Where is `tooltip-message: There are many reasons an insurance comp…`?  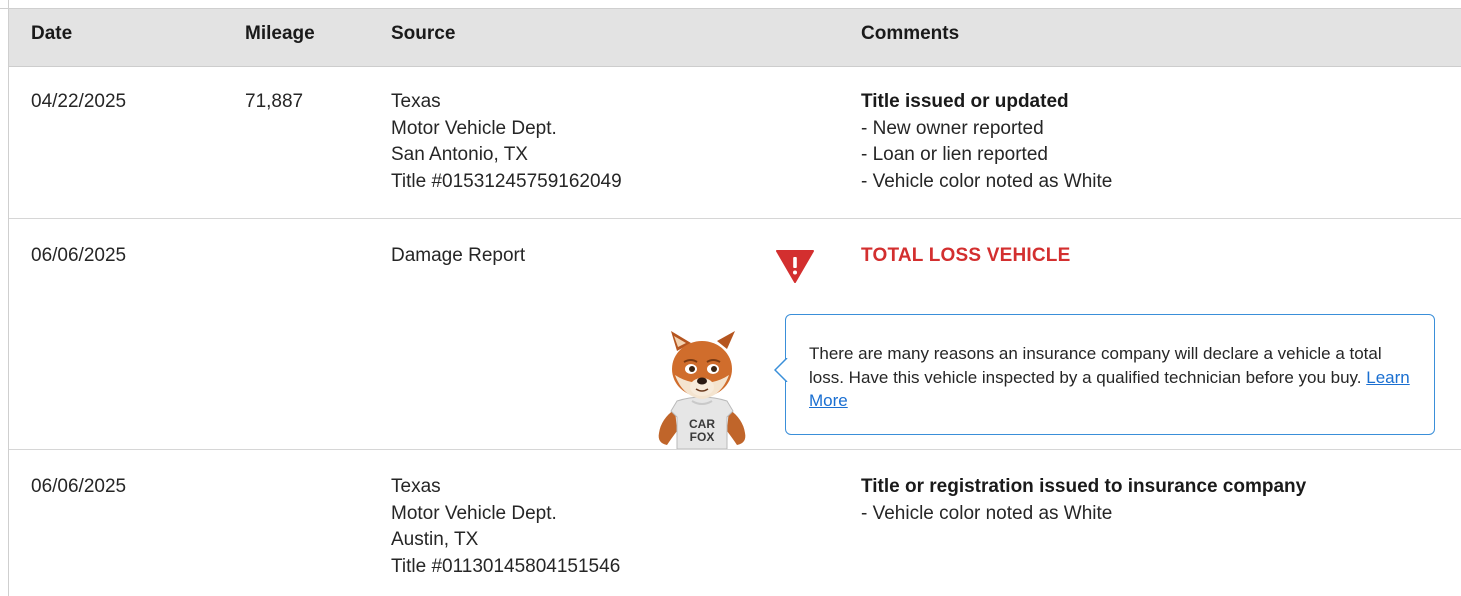
tooltip-message: There are many reasons an insurance comp… is located at coordinates (1095, 365).